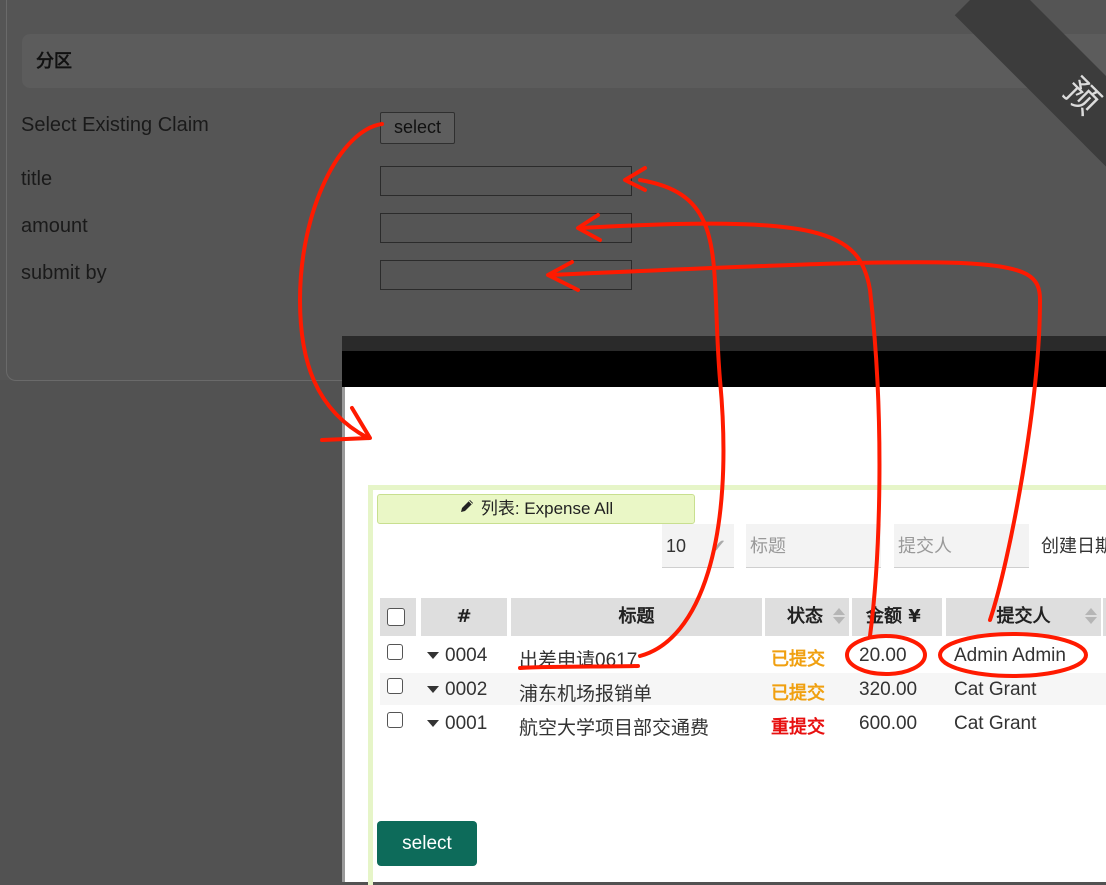  I want to click on label-submit-by: submit by, so click(64, 273).